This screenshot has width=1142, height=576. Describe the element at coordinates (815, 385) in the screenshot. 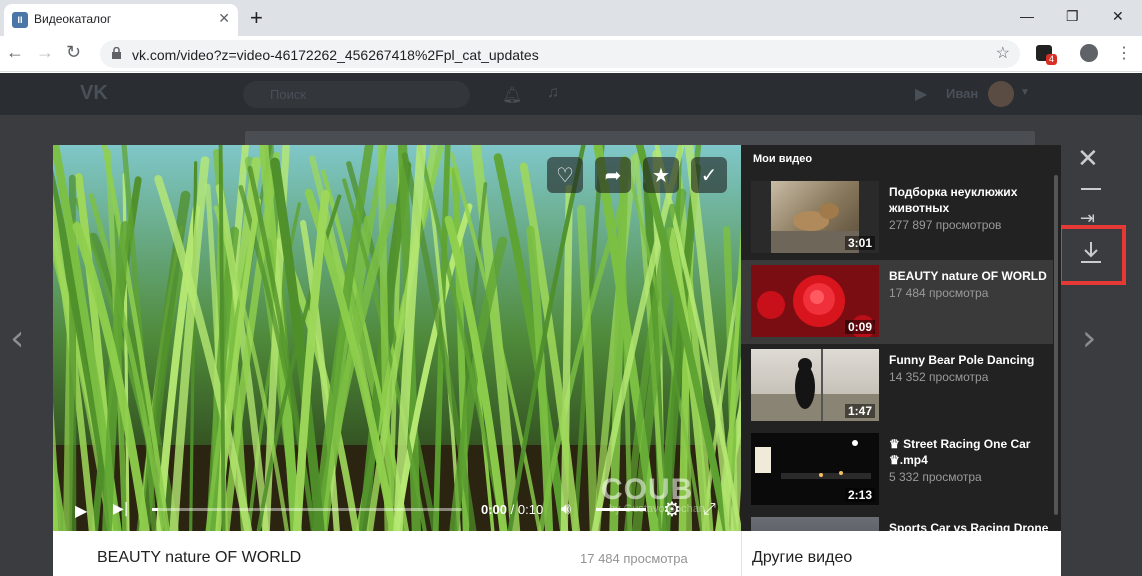

I see `video-thumbnail: 1:47` at that location.